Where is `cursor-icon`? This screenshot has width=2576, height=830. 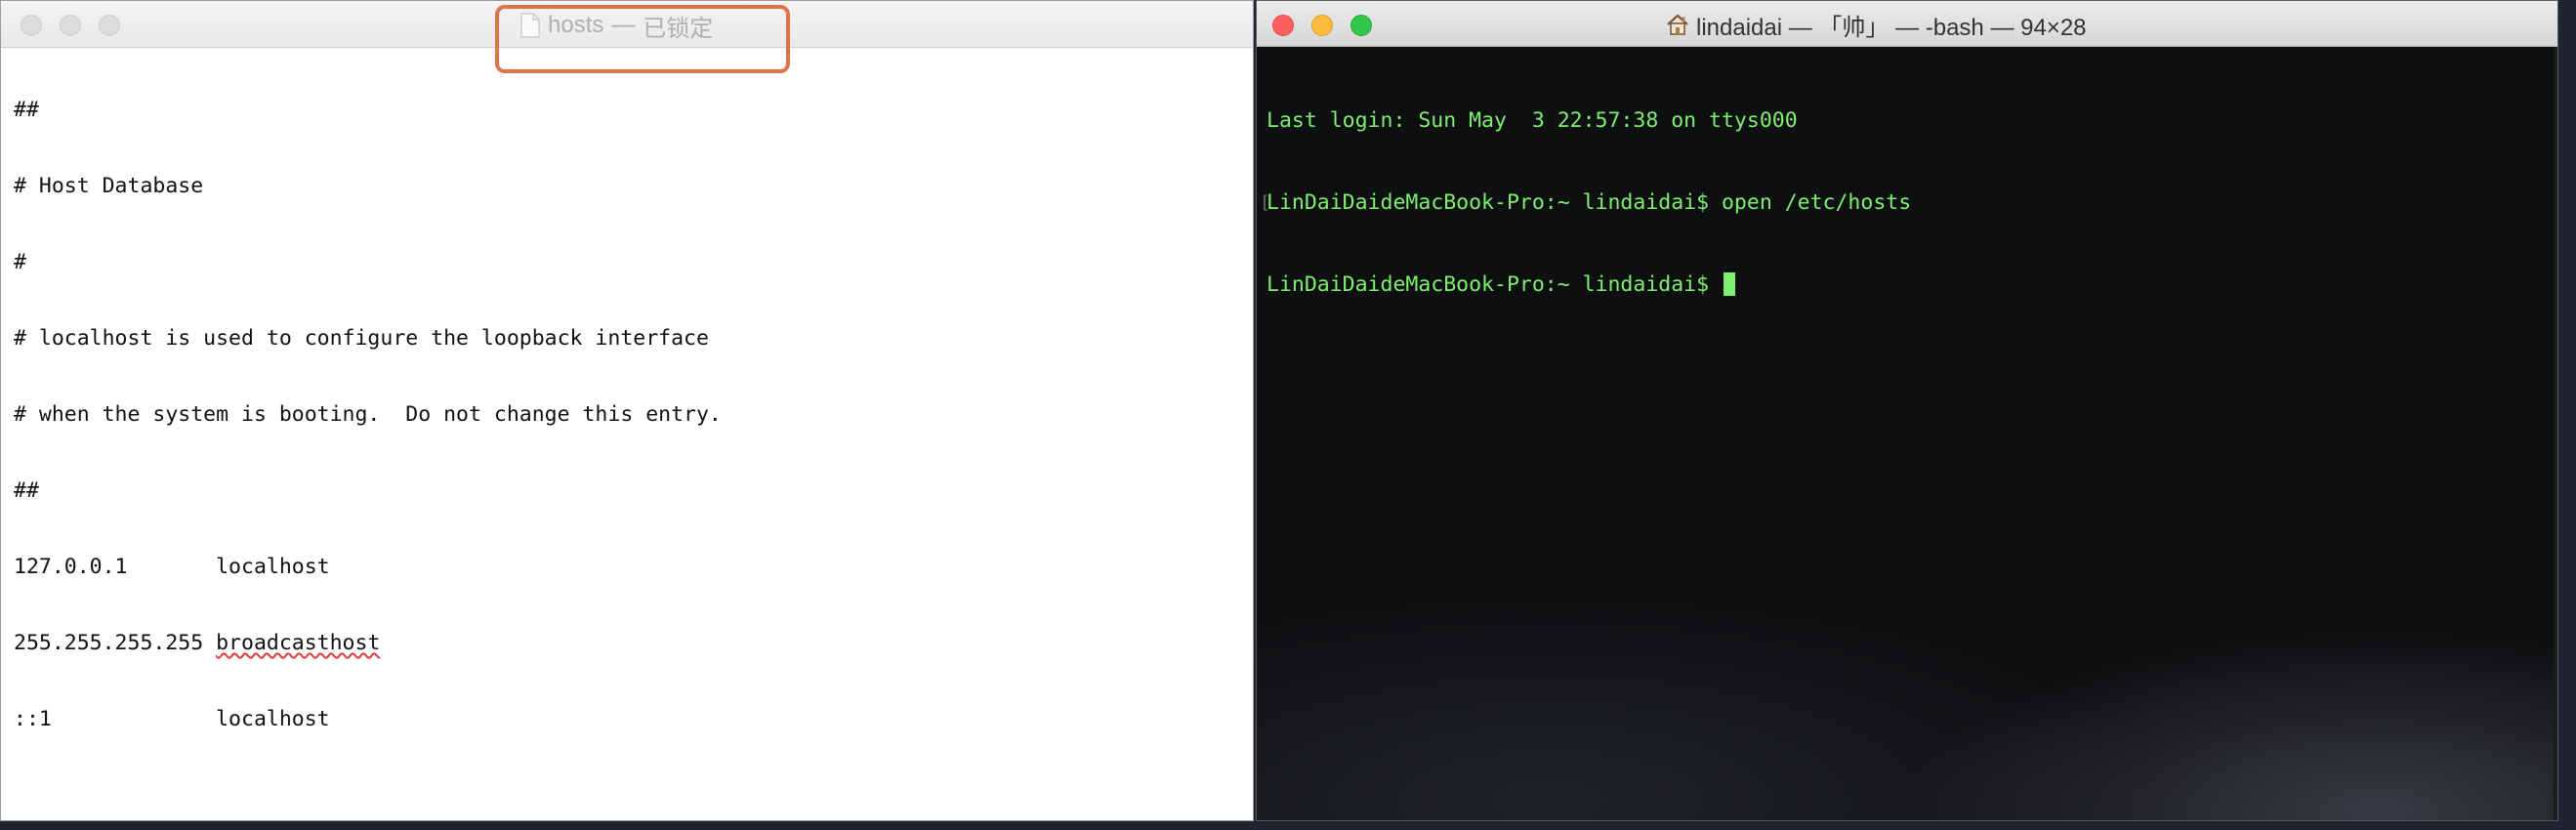 cursor-icon is located at coordinates (1729, 284).